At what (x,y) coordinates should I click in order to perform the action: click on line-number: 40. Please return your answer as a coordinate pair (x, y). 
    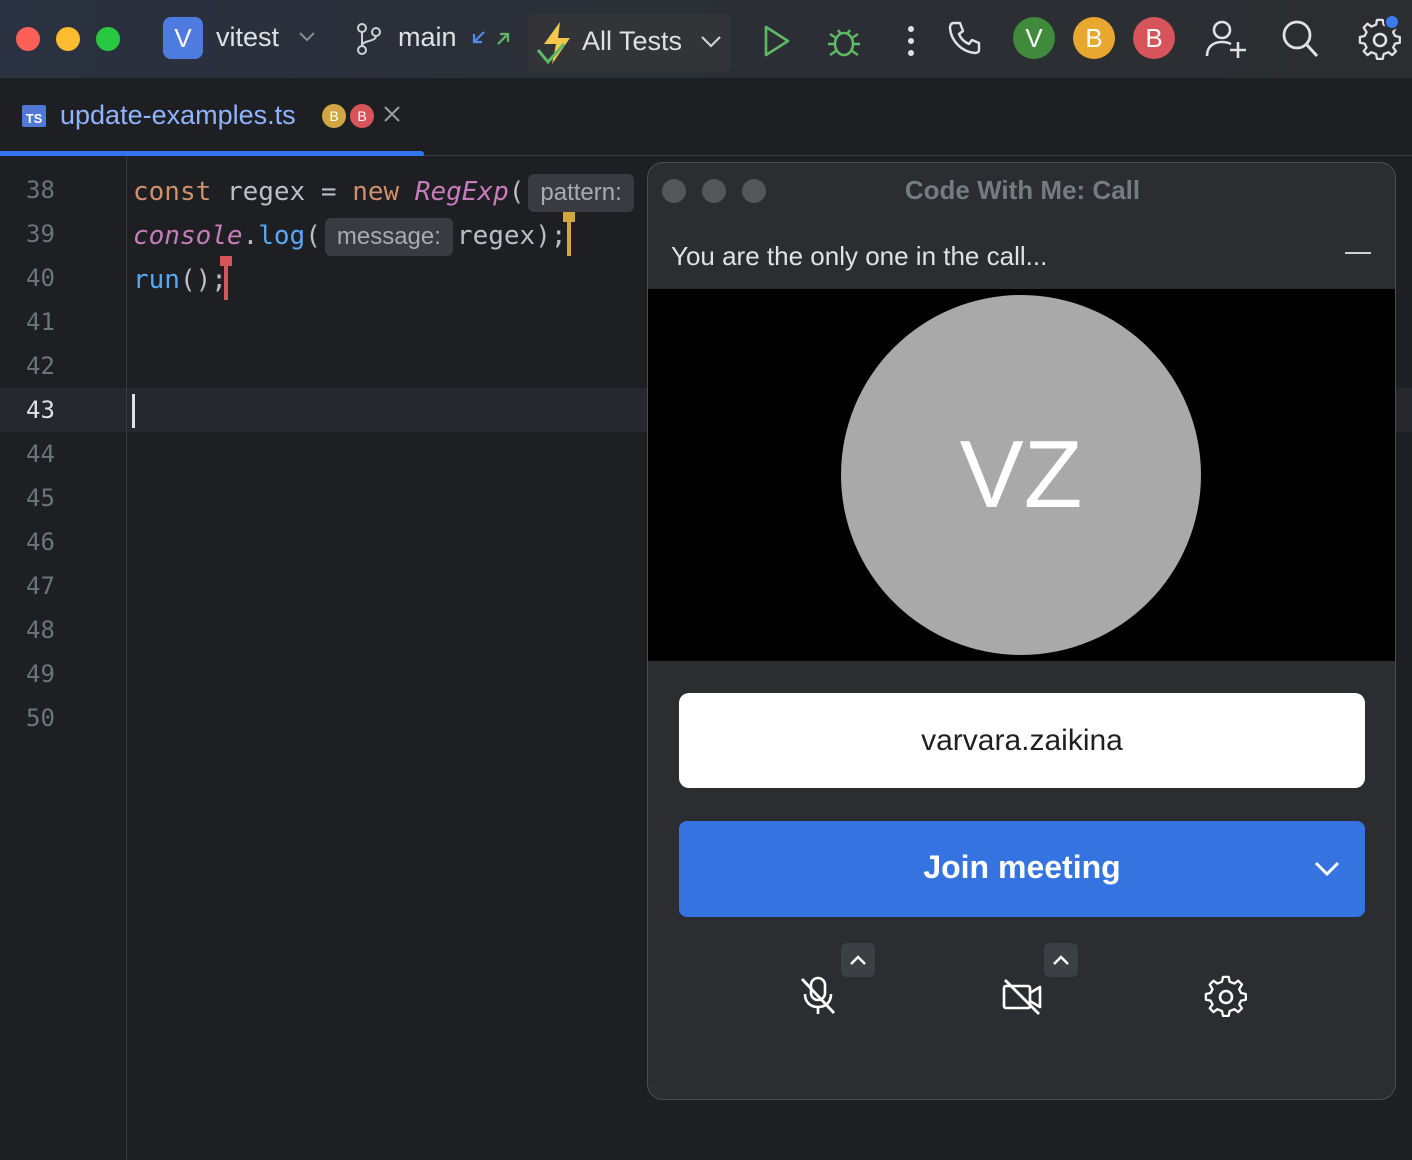
    Looking at the image, I should click on (40, 278).